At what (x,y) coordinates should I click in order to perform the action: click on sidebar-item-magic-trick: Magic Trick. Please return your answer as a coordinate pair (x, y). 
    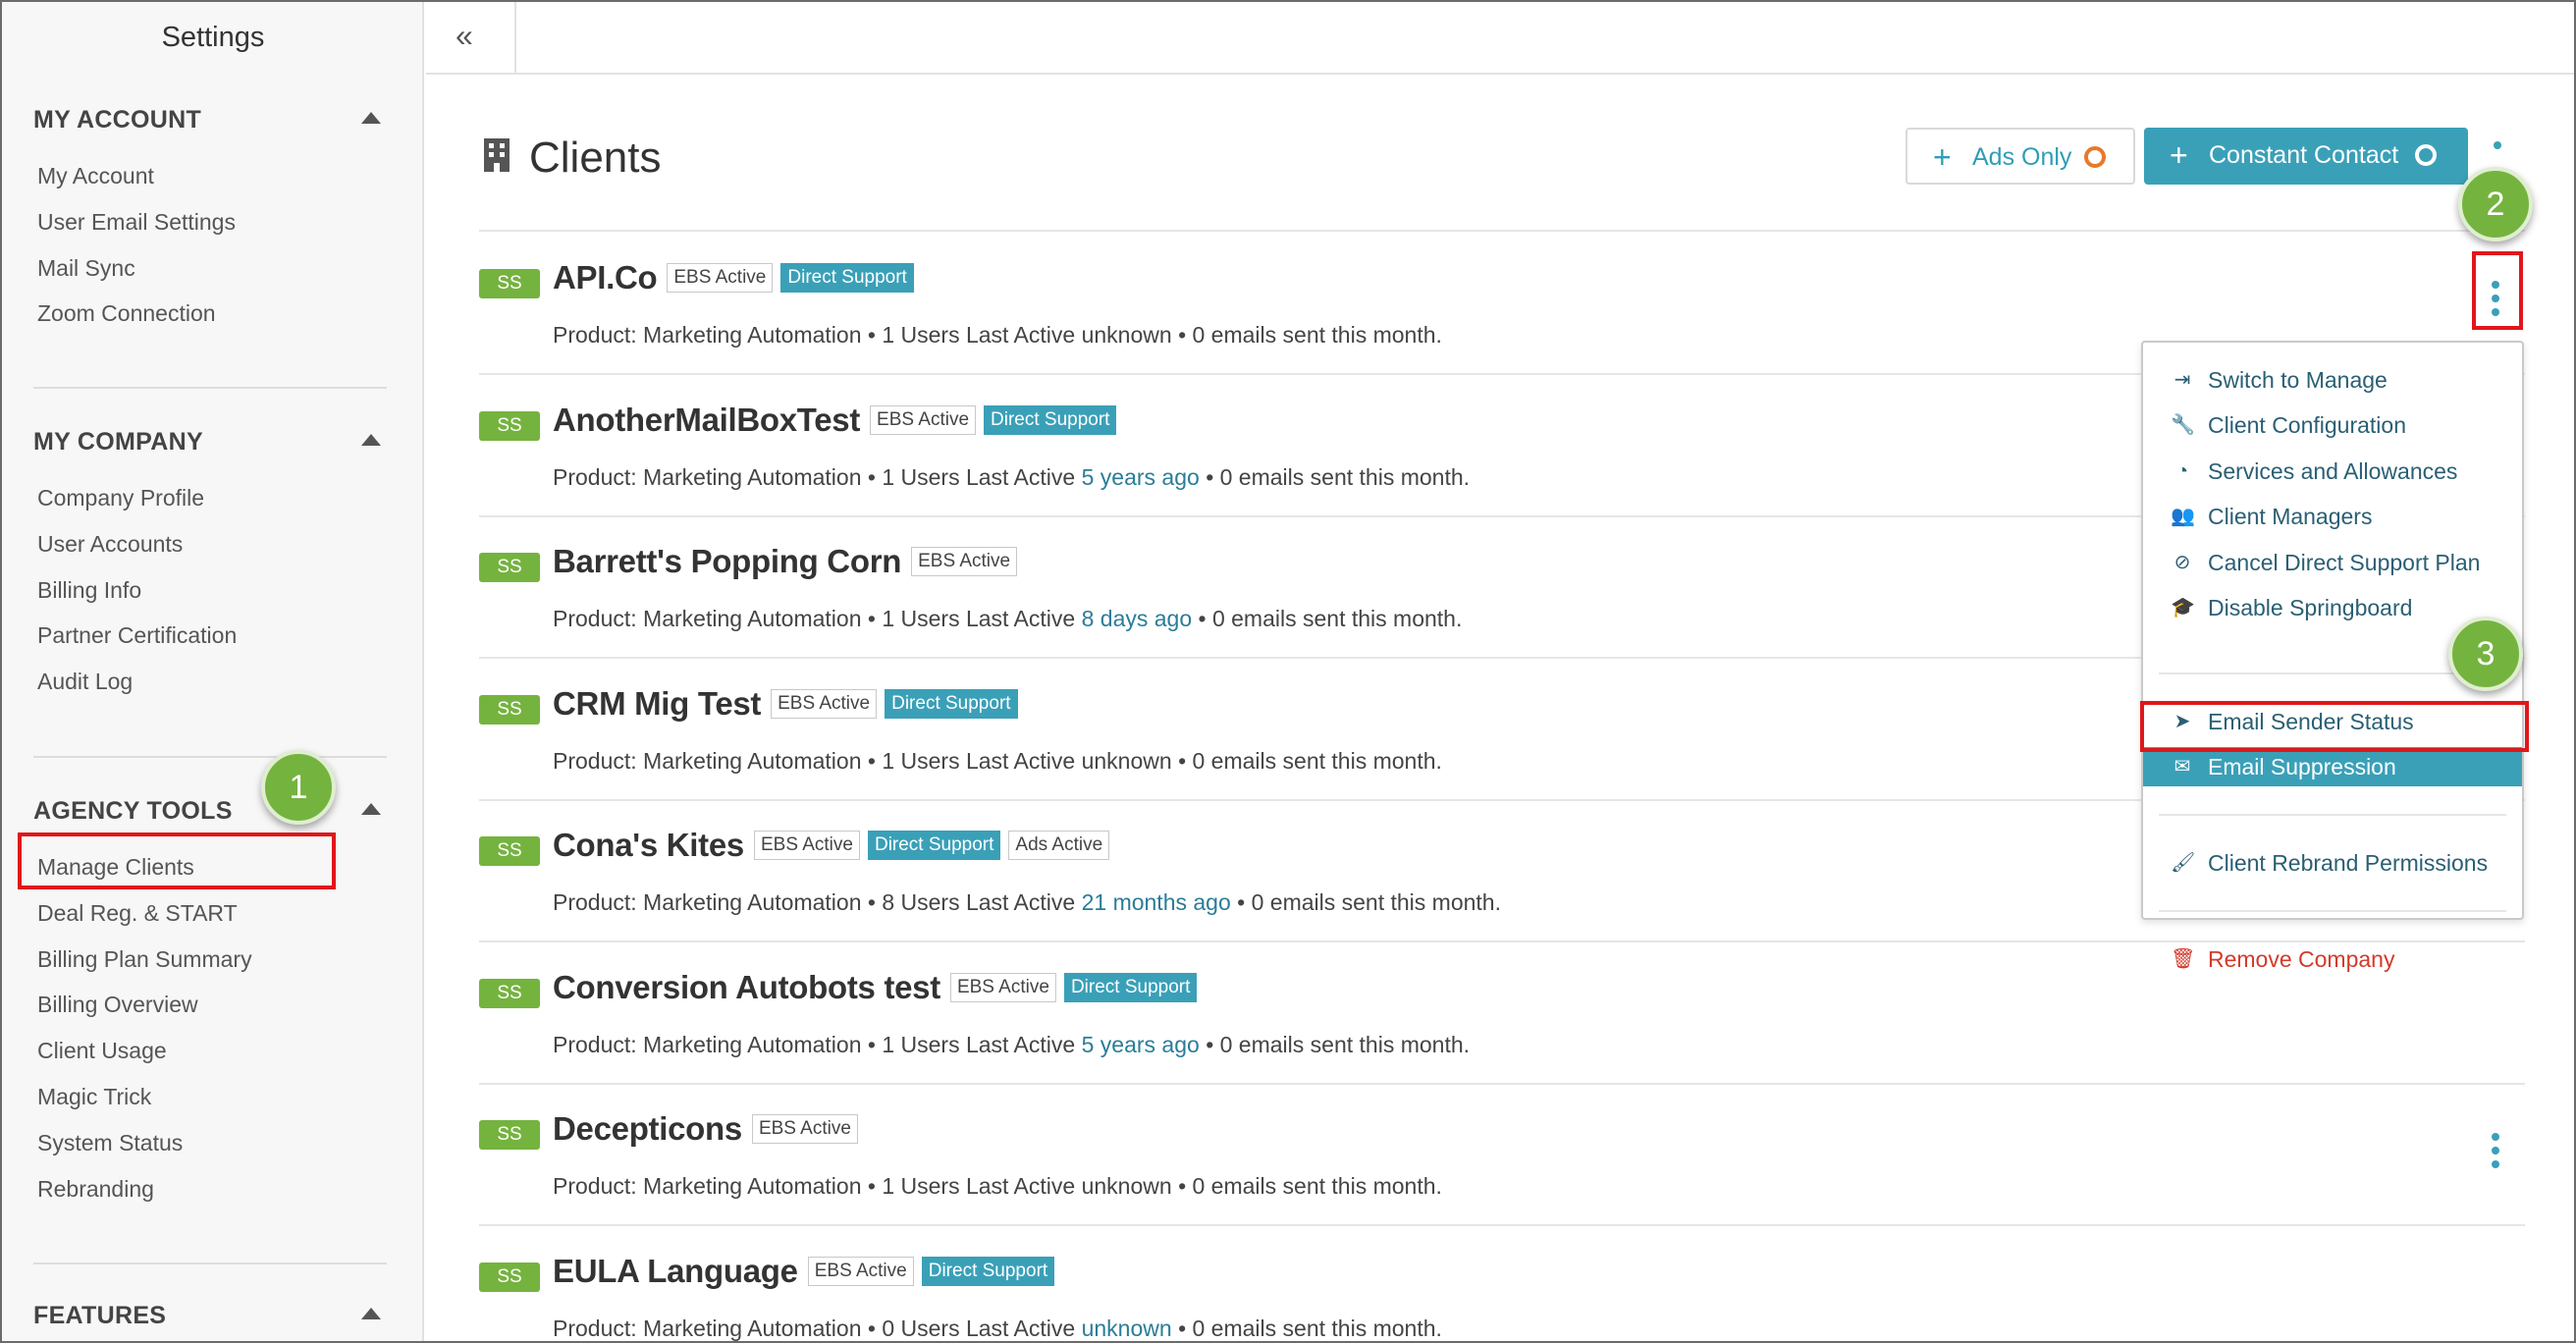
    Looking at the image, I should click on (94, 1097).